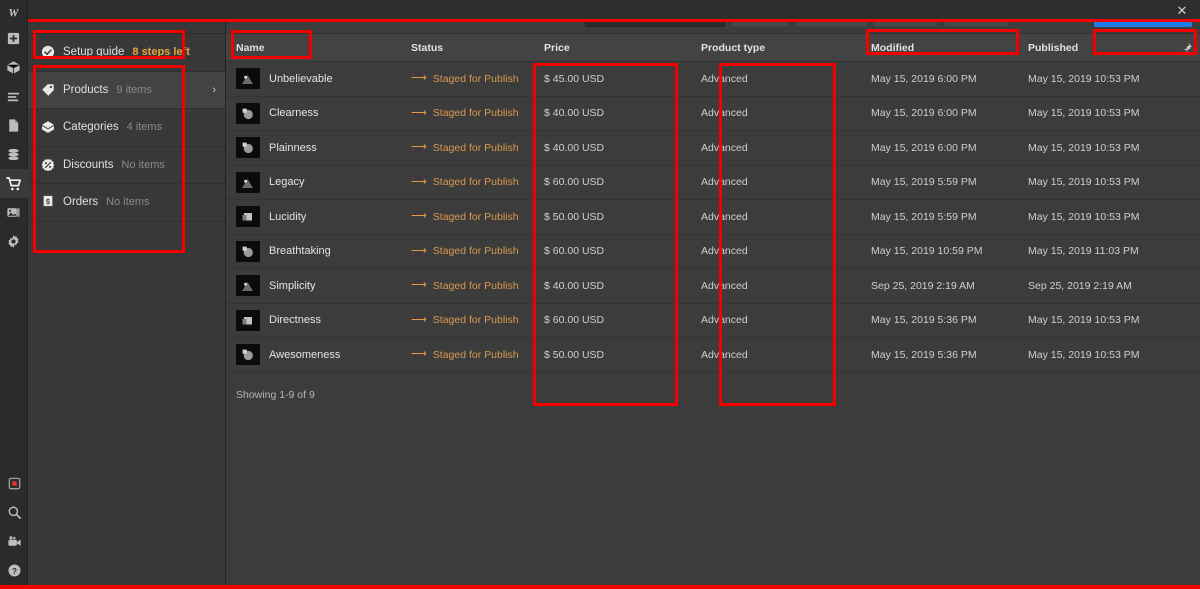 This screenshot has width=1200, height=589. What do you see at coordinates (14, 67) in the screenshot?
I see `components-icon` at bounding box center [14, 67].